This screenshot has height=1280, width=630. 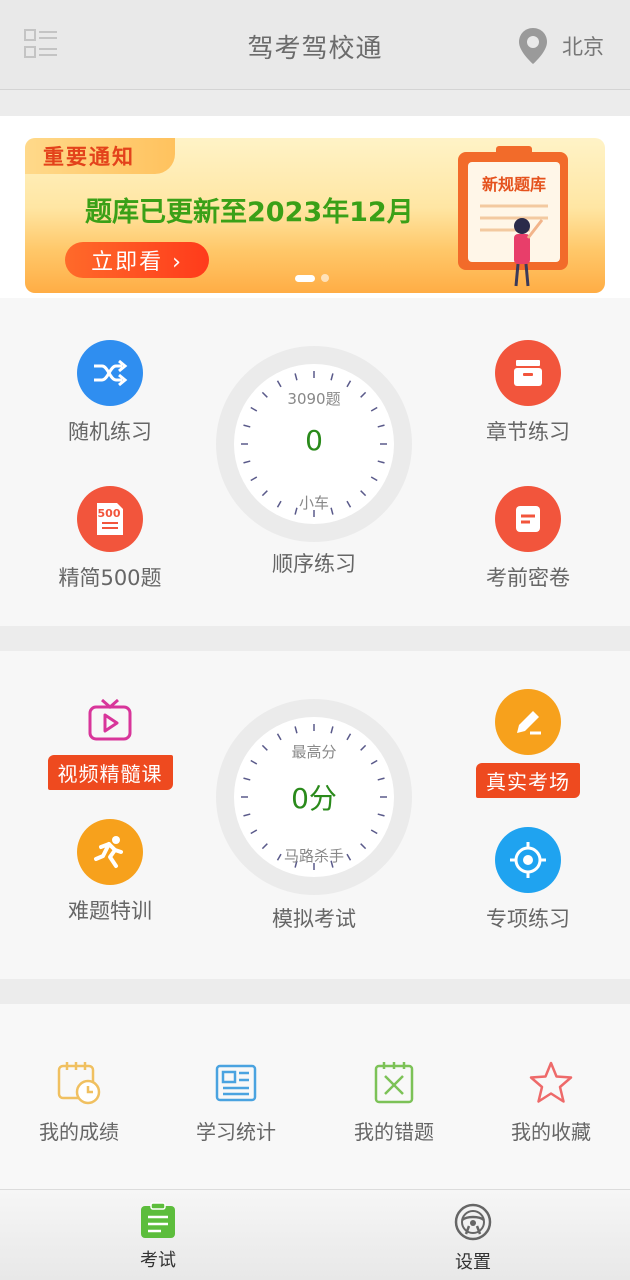 What do you see at coordinates (110, 578) in the screenshot?
I see `simple500-label: 精简500题` at bounding box center [110, 578].